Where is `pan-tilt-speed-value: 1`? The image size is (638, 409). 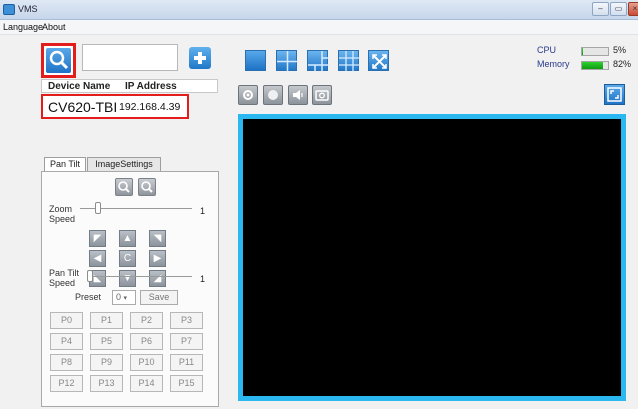 pan-tilt-speed-value: 1 is located at coordinates (203, 279).